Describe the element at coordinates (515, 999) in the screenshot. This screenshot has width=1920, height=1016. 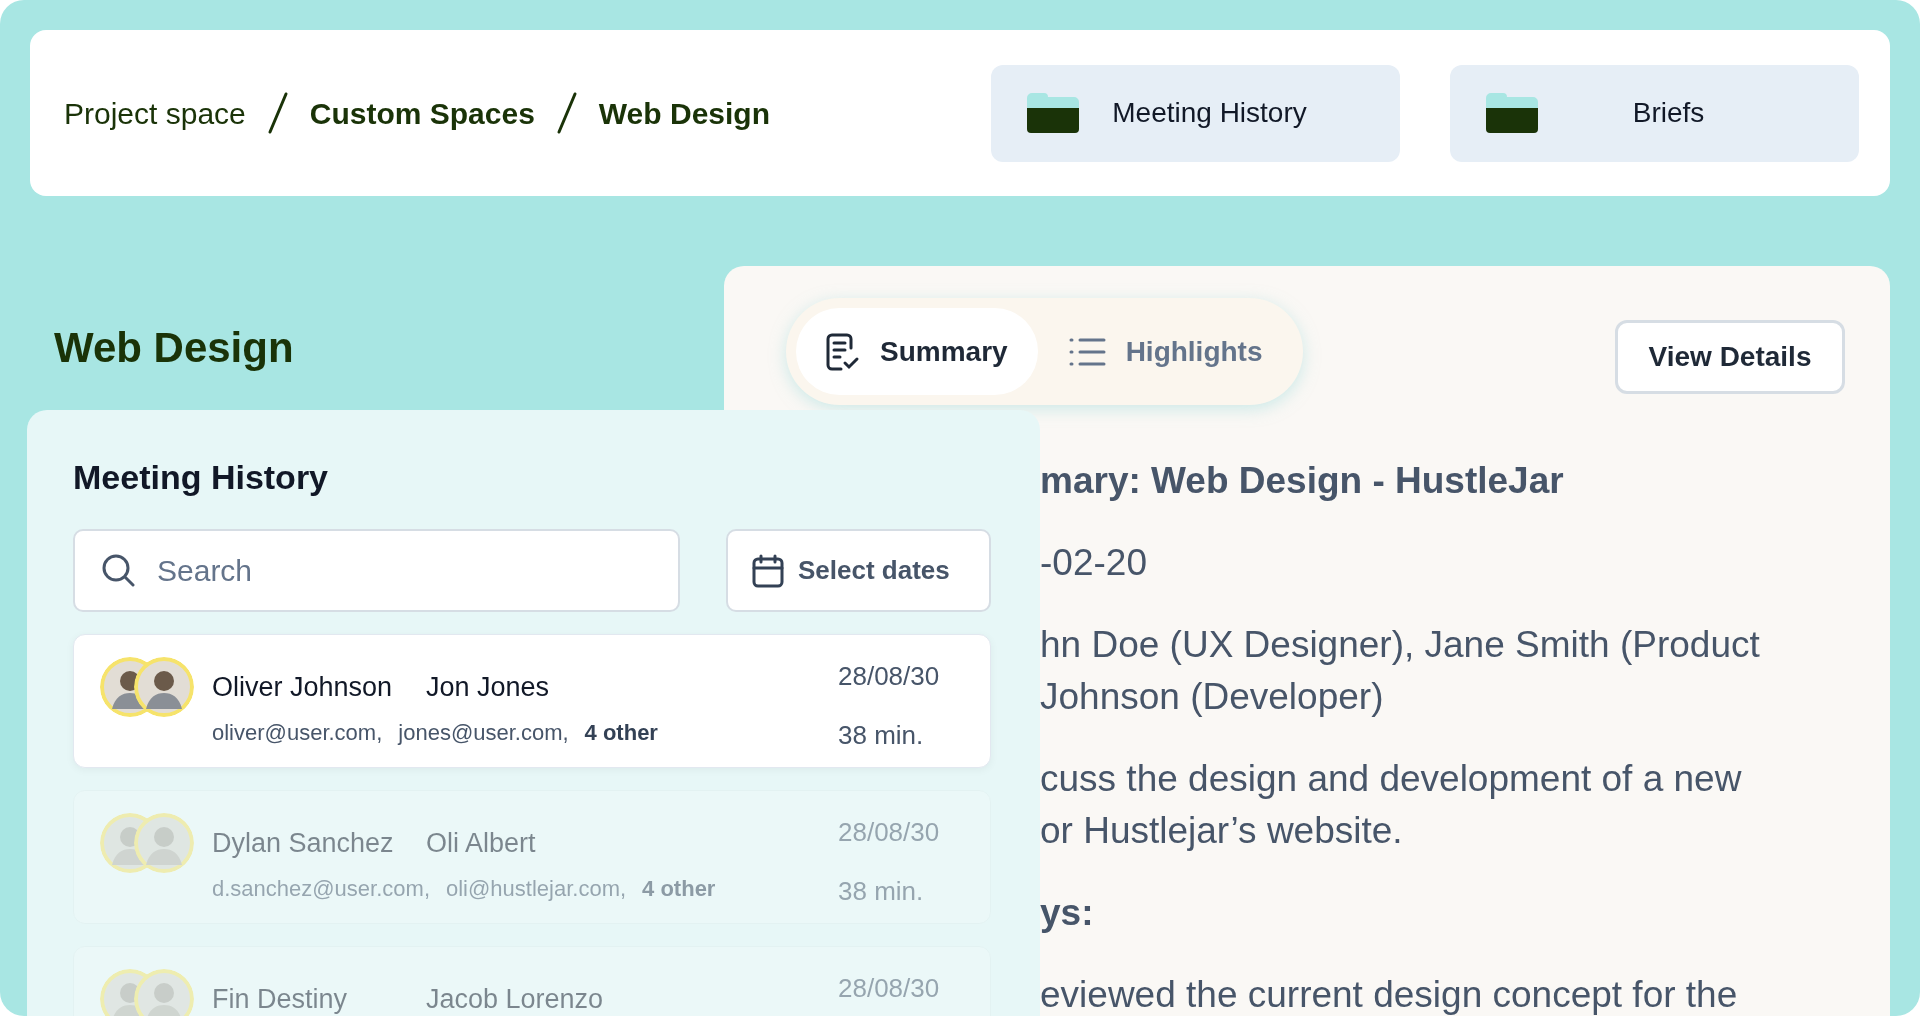
I see `attendee-name: Jacob Lorenzo` at that location.